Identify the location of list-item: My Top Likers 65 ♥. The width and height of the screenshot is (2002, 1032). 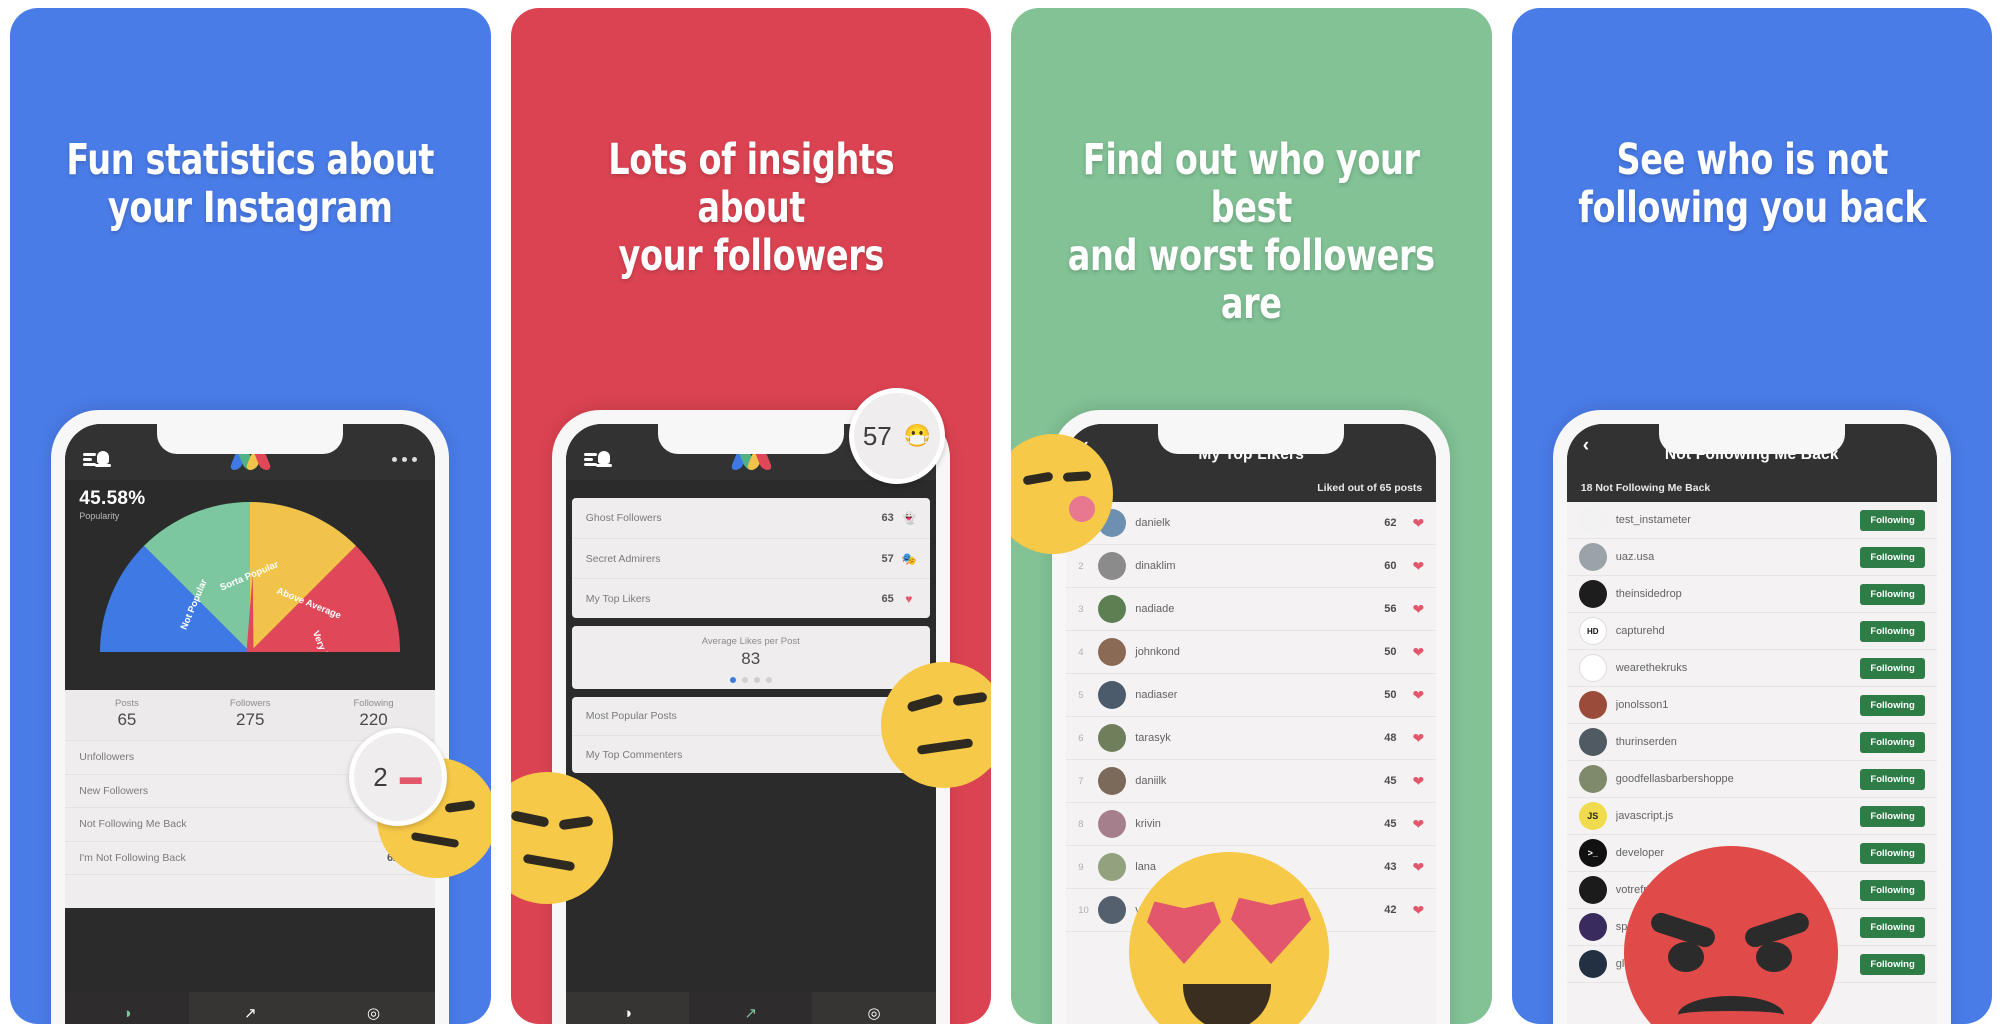
(750, 598).